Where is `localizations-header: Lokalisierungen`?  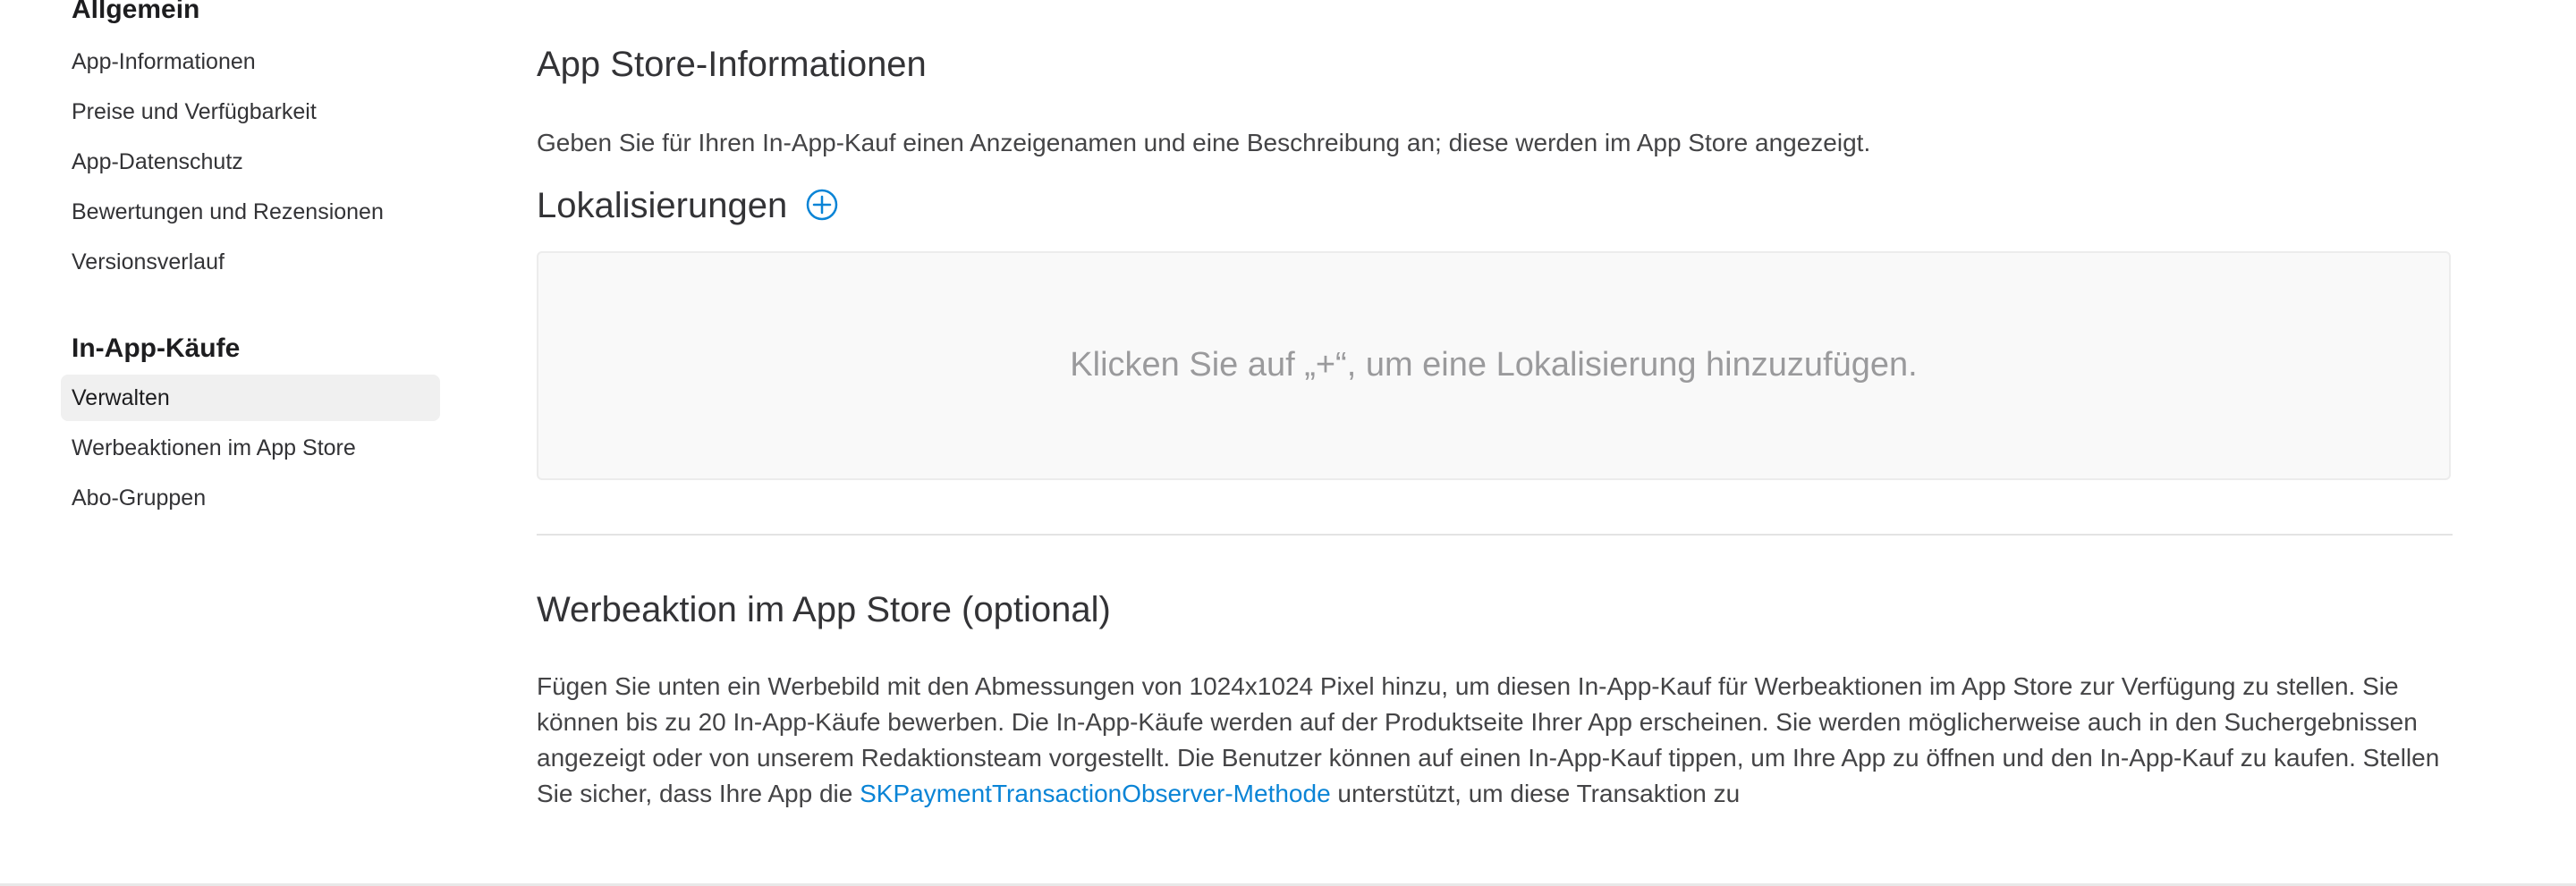
localizations-header: Lokalisierungen is located at coordinates (687, 206).